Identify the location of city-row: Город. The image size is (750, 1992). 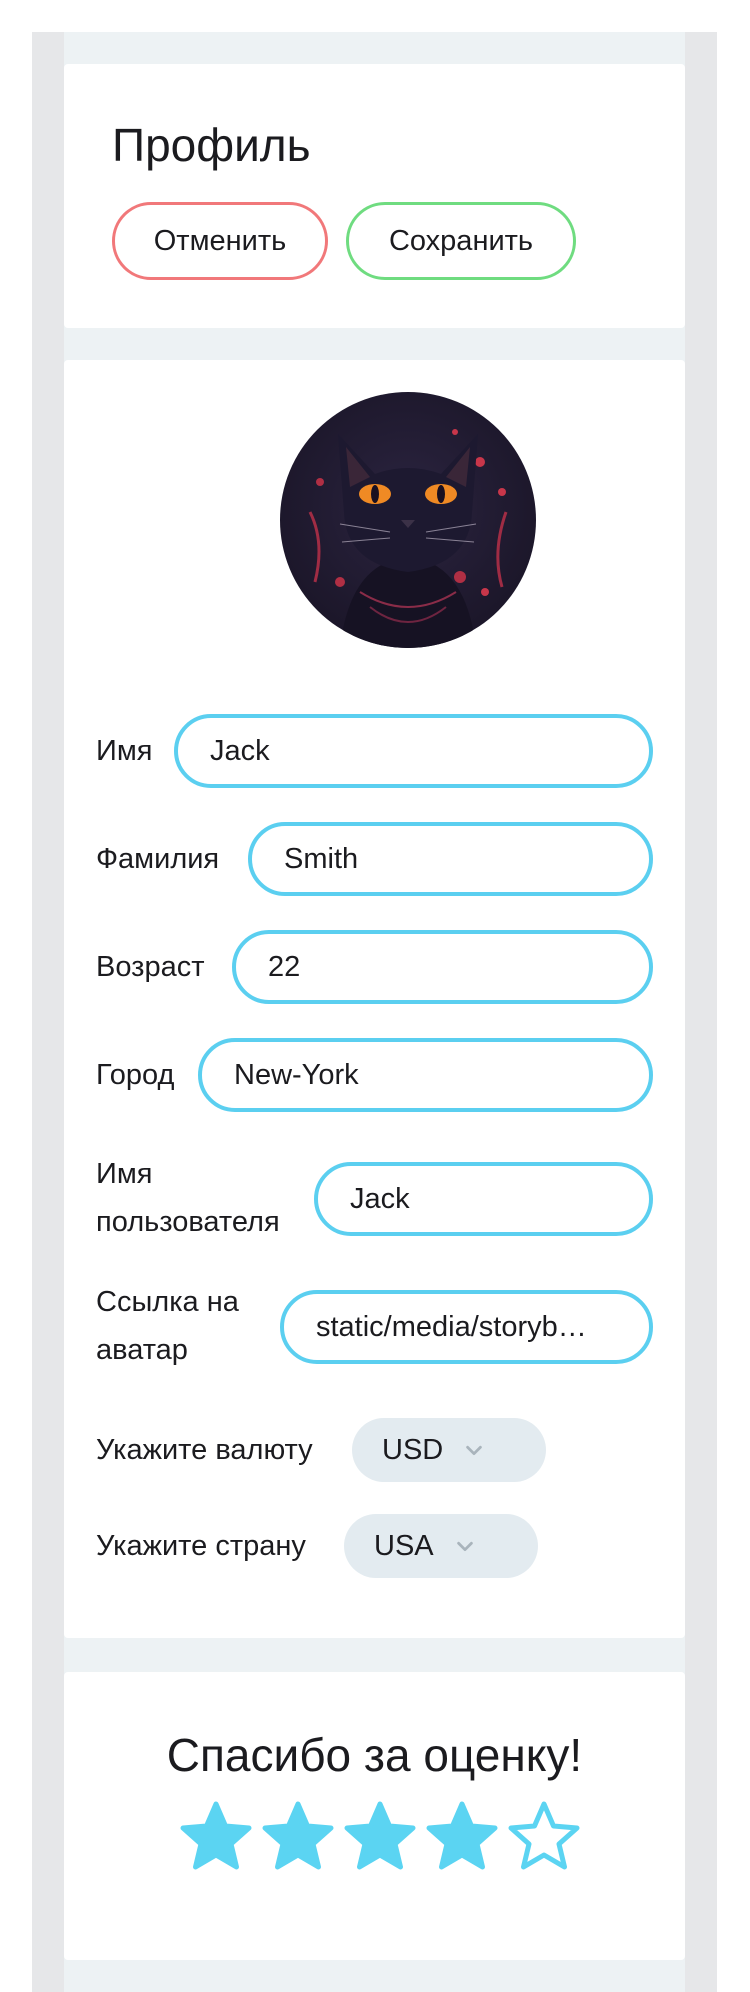
(374, 1075).